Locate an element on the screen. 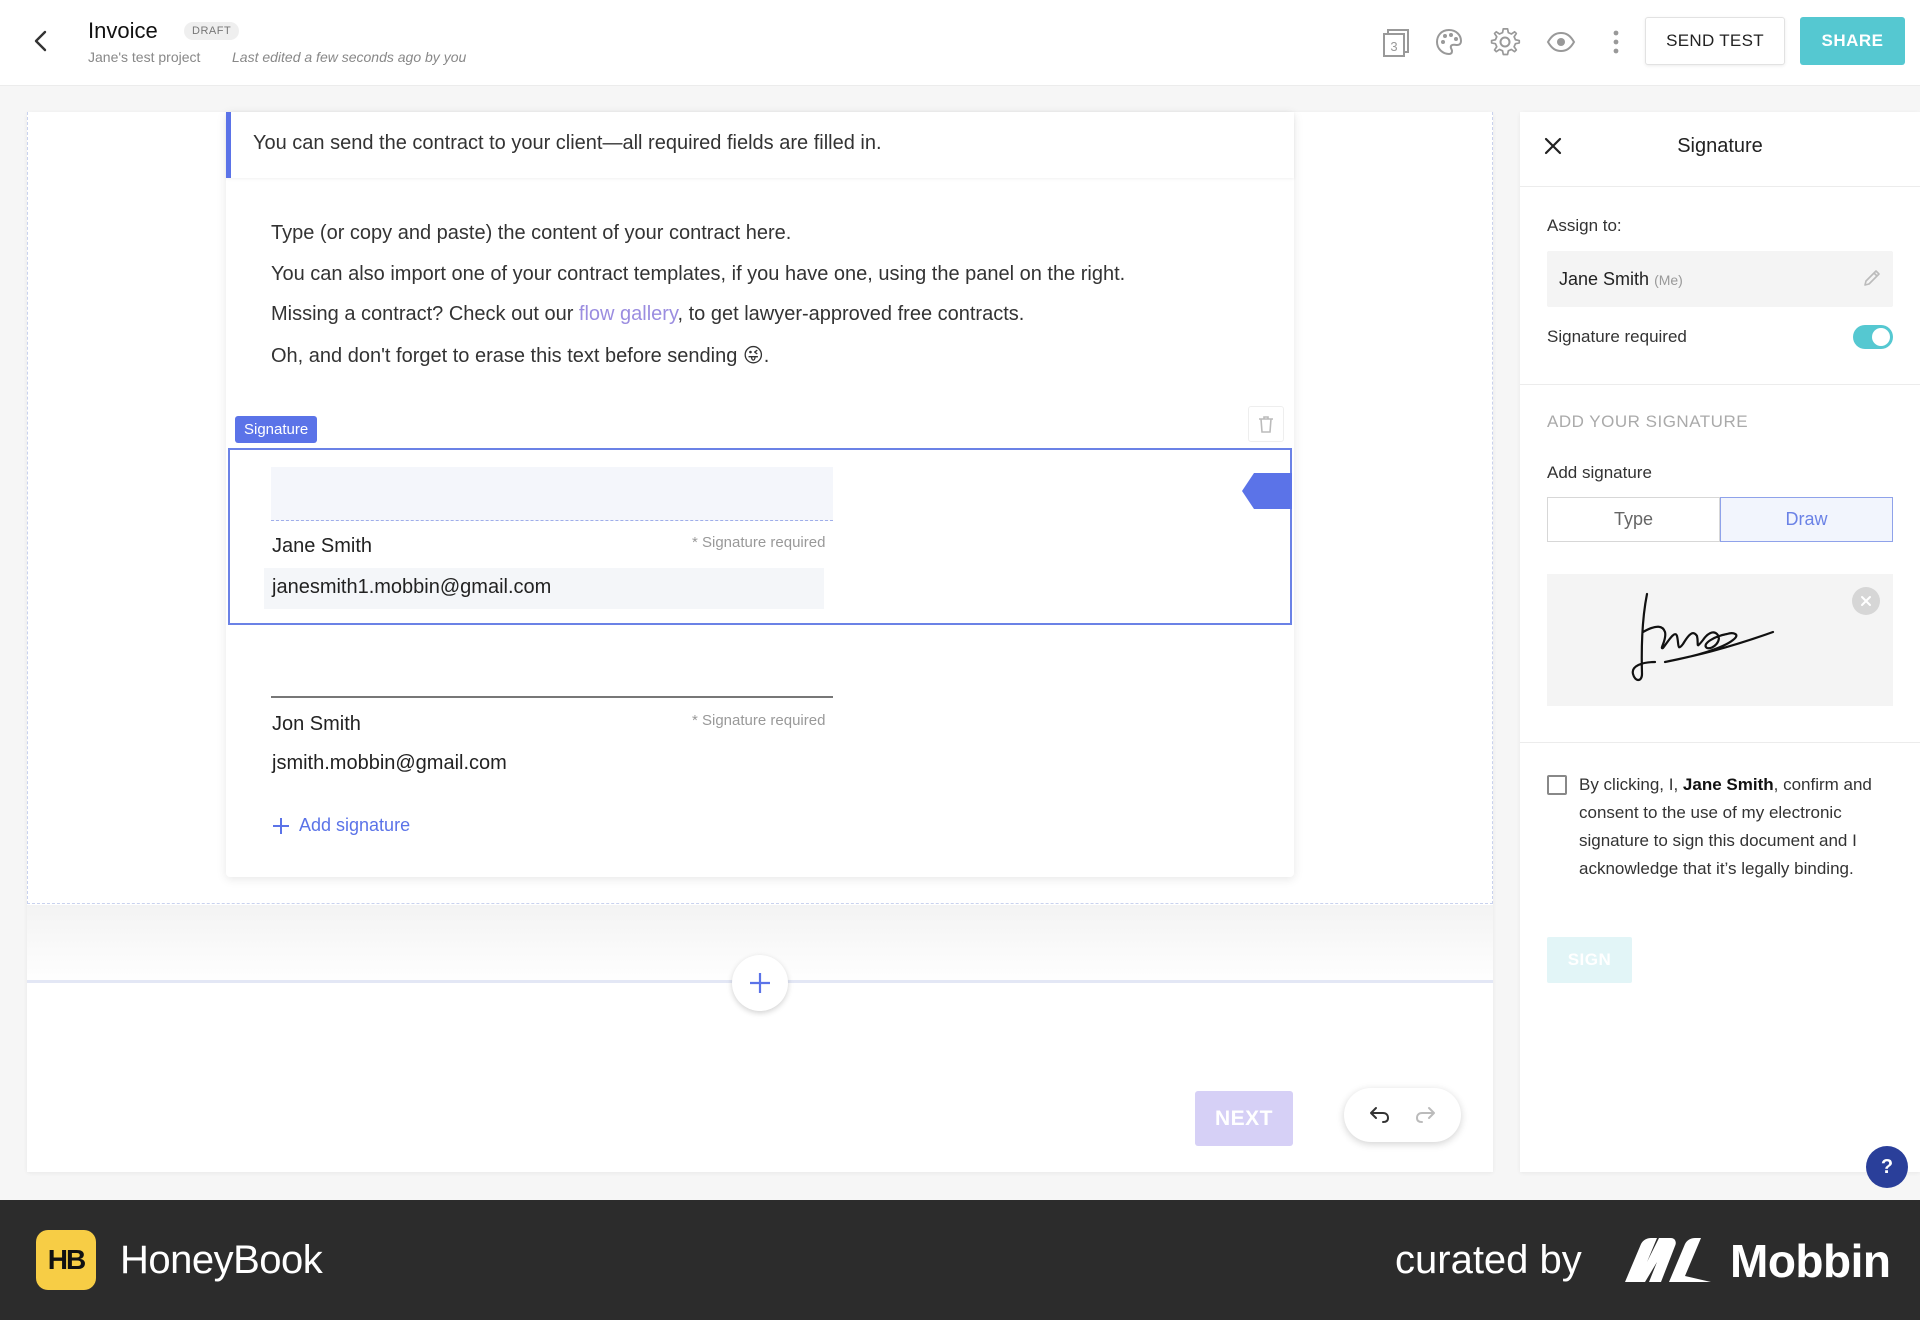 The width and height of the screenshot is (1920, 1320). panel-title: Signature is located at coordinates (1720, 146).